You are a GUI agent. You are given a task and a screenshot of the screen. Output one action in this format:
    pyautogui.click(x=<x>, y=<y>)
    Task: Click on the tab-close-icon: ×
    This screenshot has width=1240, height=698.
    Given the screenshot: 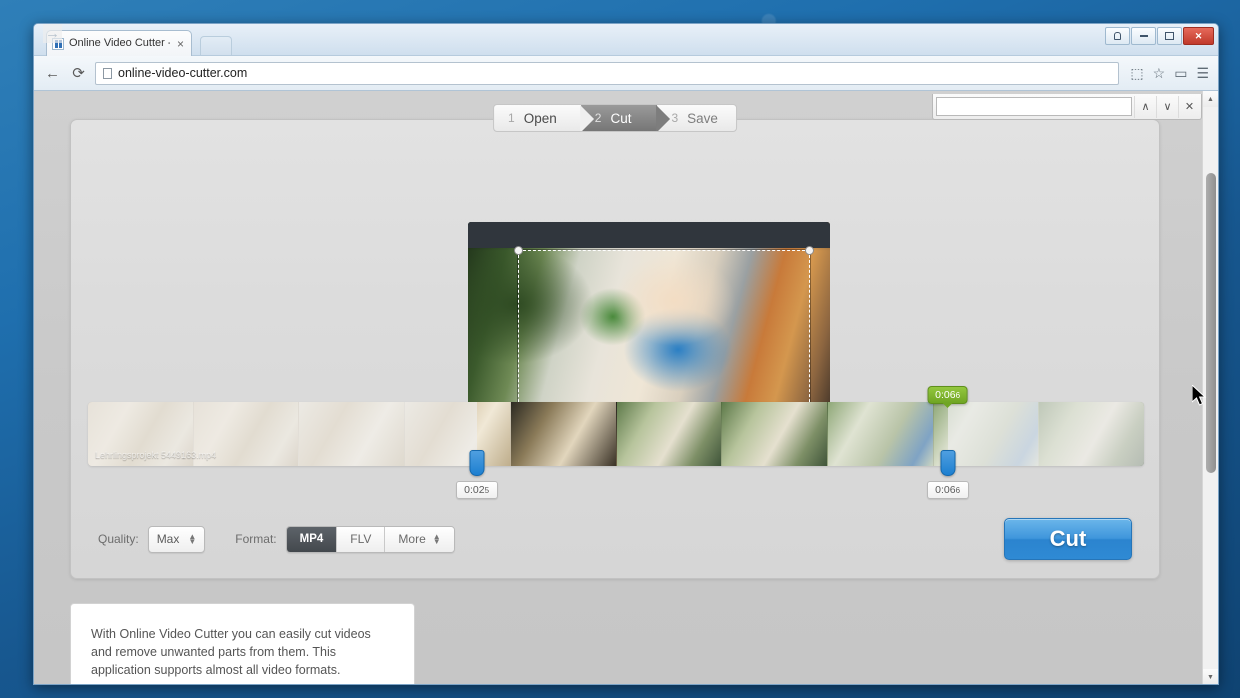 What is the action you would take?
    pyautogui.click(x=180, y=44)
    